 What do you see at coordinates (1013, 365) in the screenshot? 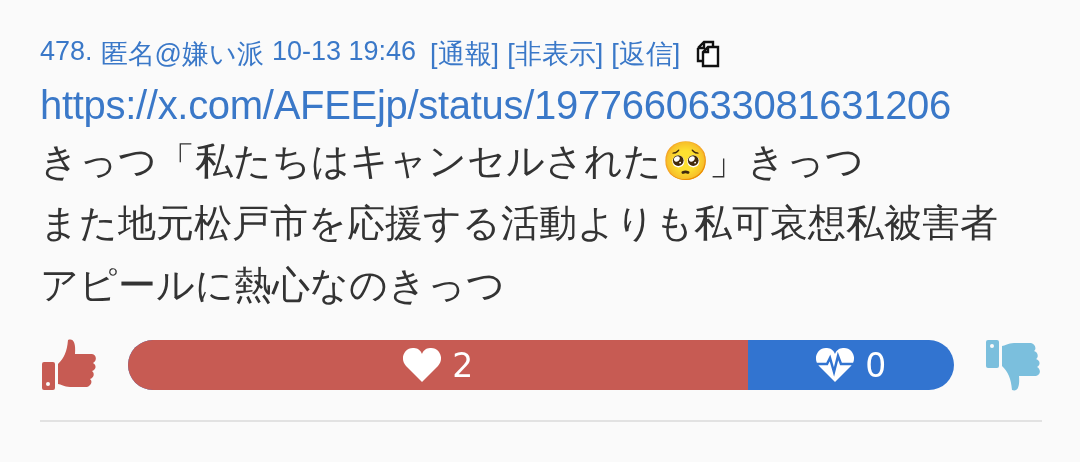
I see `thumbs-down-icon` at bounding box center [1013, 365].